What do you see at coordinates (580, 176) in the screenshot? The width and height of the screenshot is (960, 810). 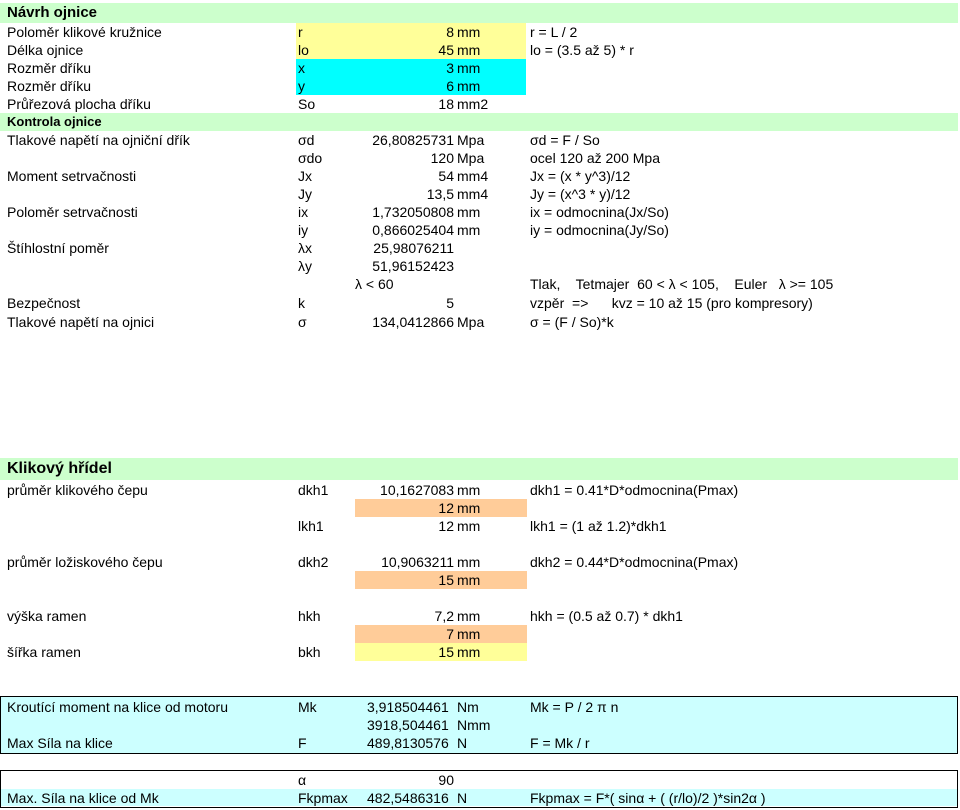 I see `row-formula: Jx = (x * y^3)/12` at bounding box center [580, 176].